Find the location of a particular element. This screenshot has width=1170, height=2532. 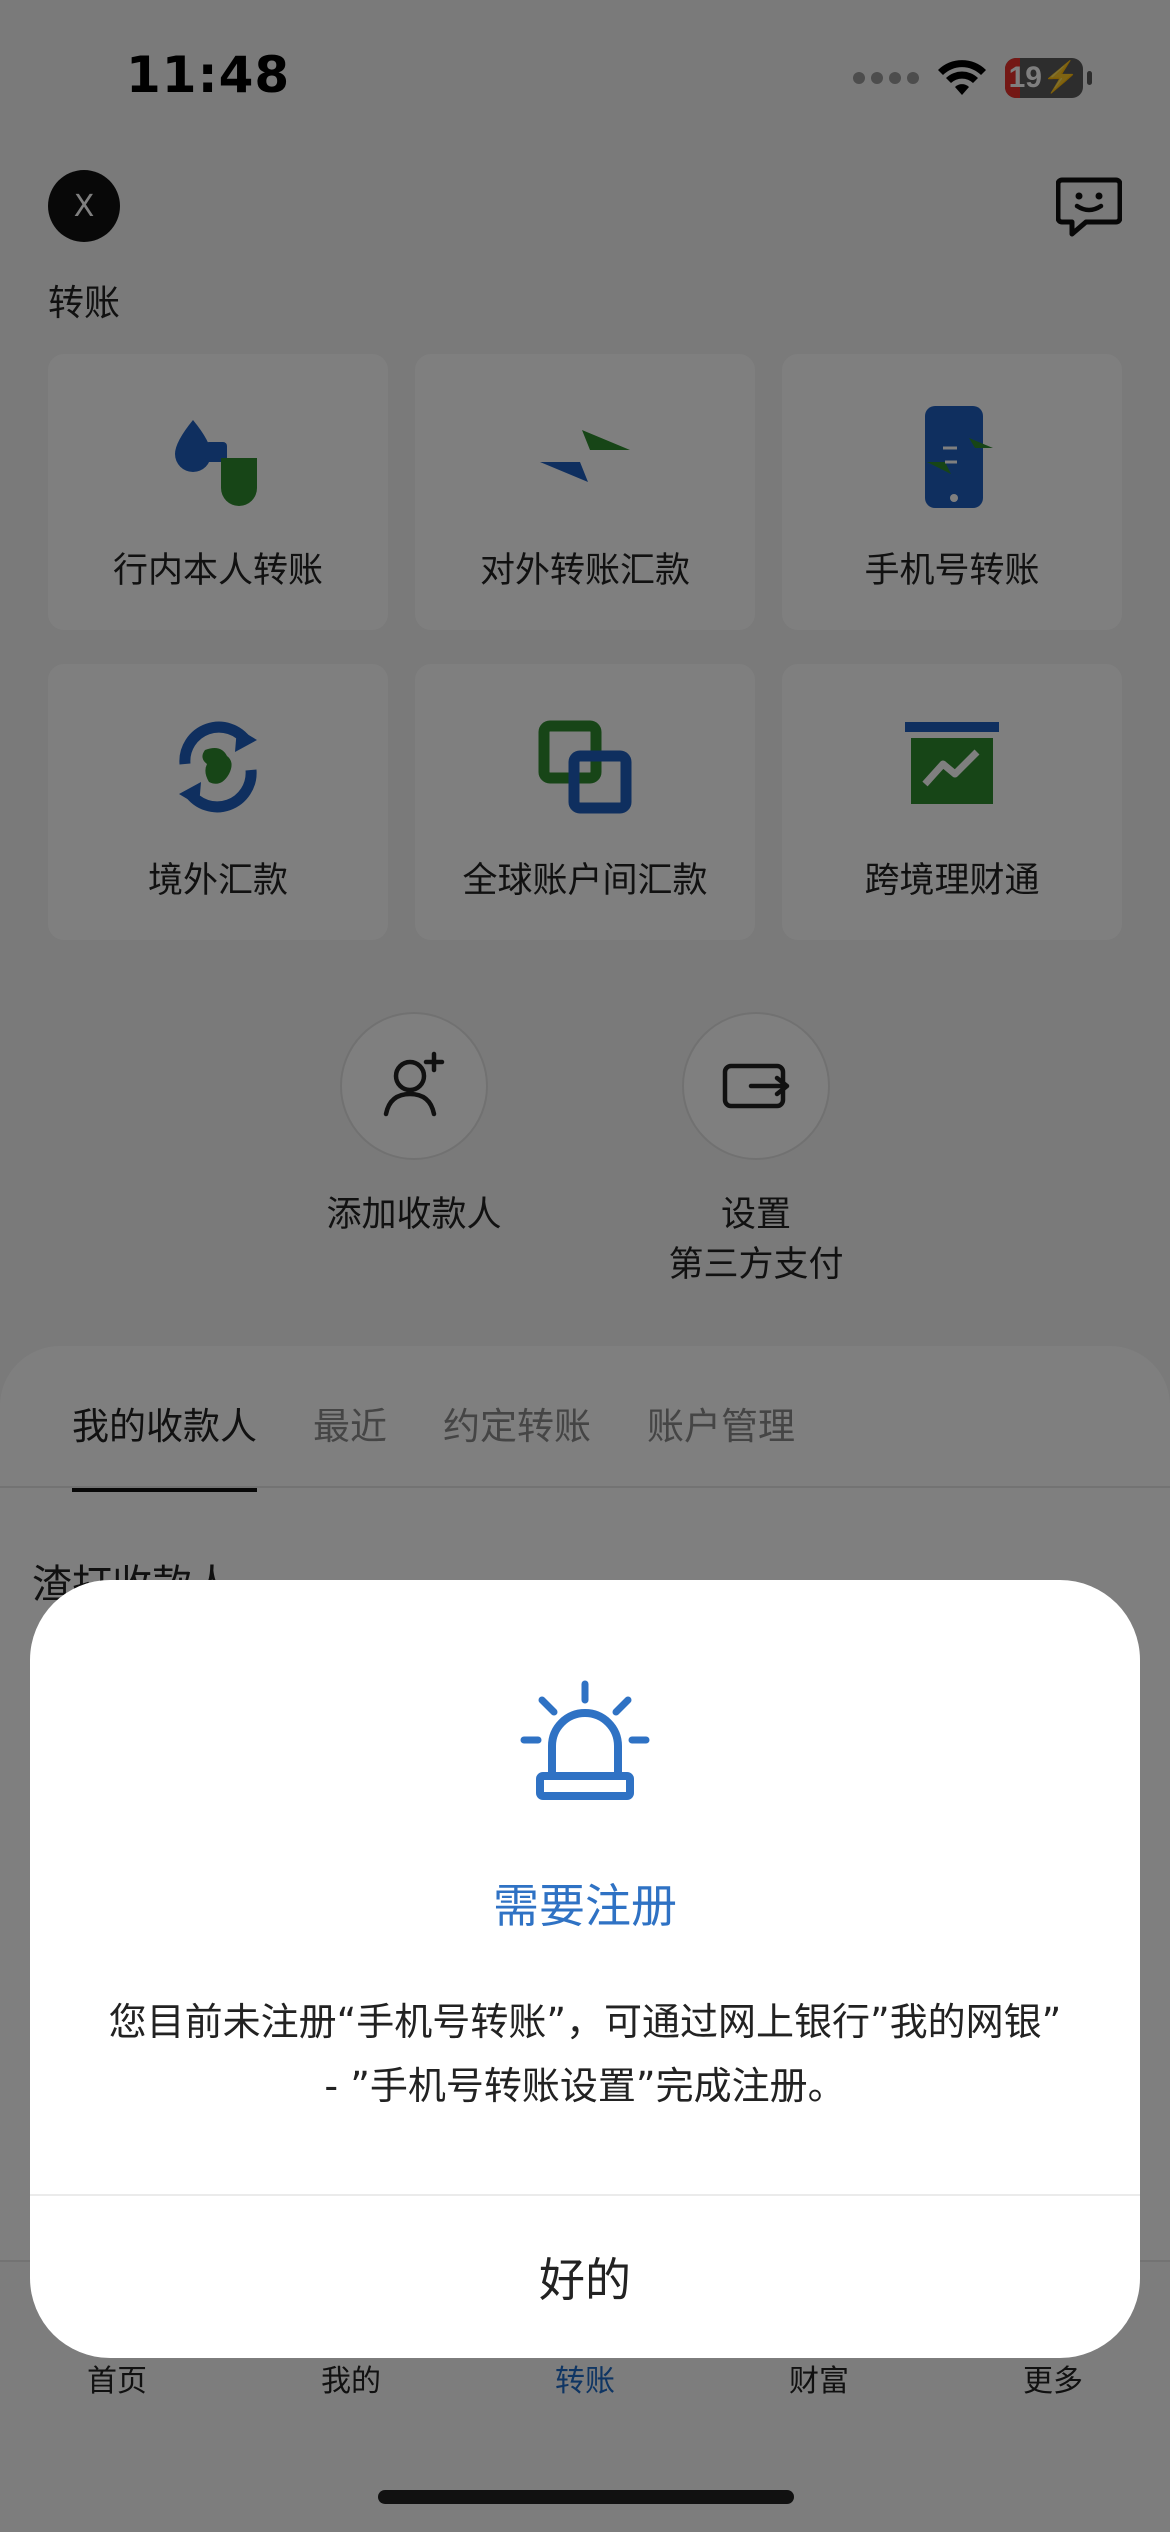

home-indicator is located at coordinates (586, 2497).